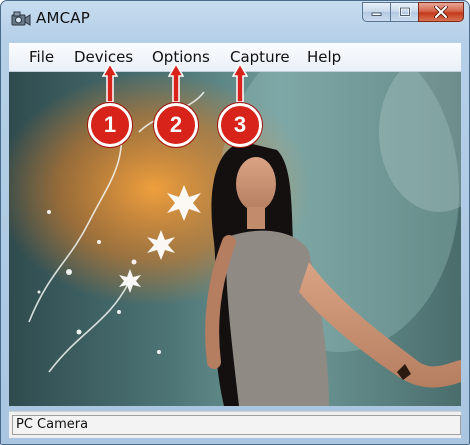  I want to click on caption-buttons, so click(413, 13).